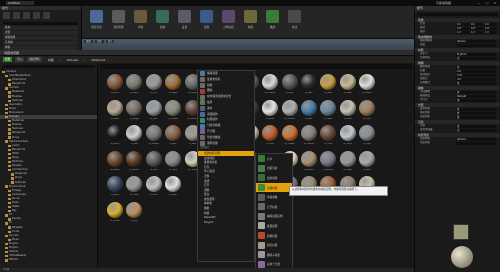 The image size is (500, 272). What do you see at coordinates (457, 14) in the screenshot?
I see `details-search-input` at bounding box center [457, 14].